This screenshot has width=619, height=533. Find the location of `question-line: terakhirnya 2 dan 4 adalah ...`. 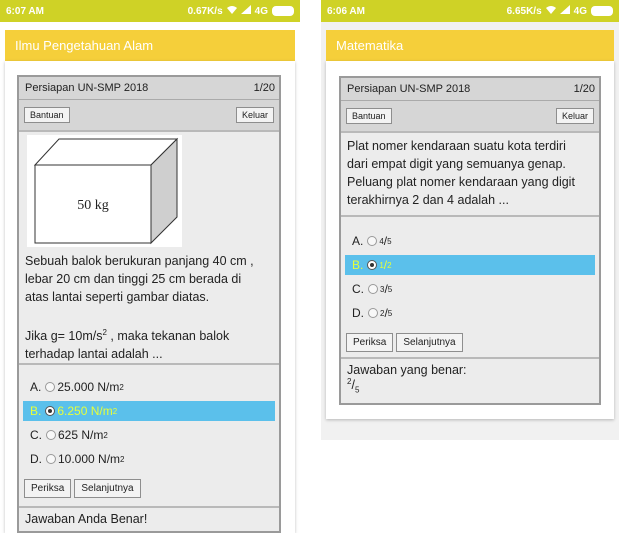

question-line: terakhirnya 2 dan 4 adalah ... is located at coordinates (428, 200).